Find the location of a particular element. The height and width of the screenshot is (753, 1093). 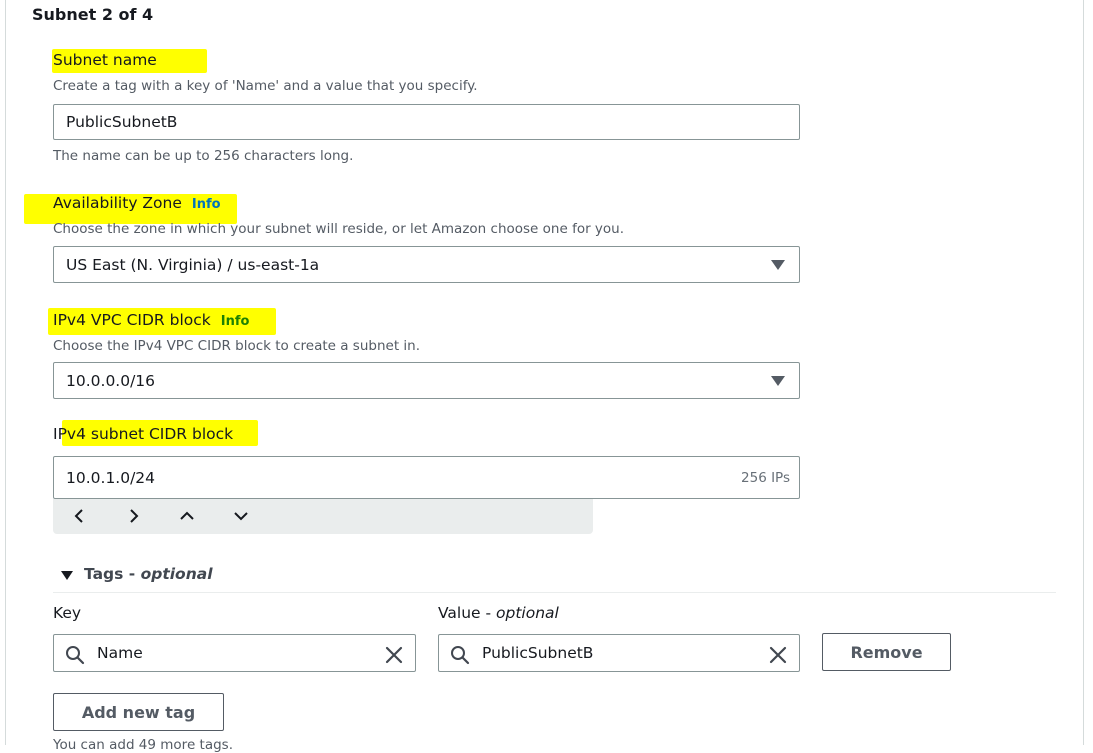

chevron-left-icon is located at coordinates (80, 516).